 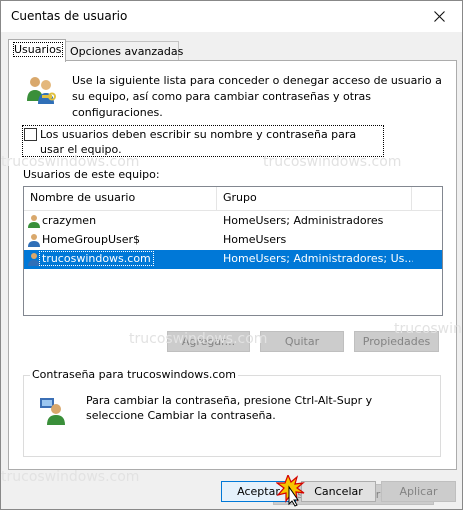 I want to click on row-username: HomeGroupUser$, so click(x=91, y=239).